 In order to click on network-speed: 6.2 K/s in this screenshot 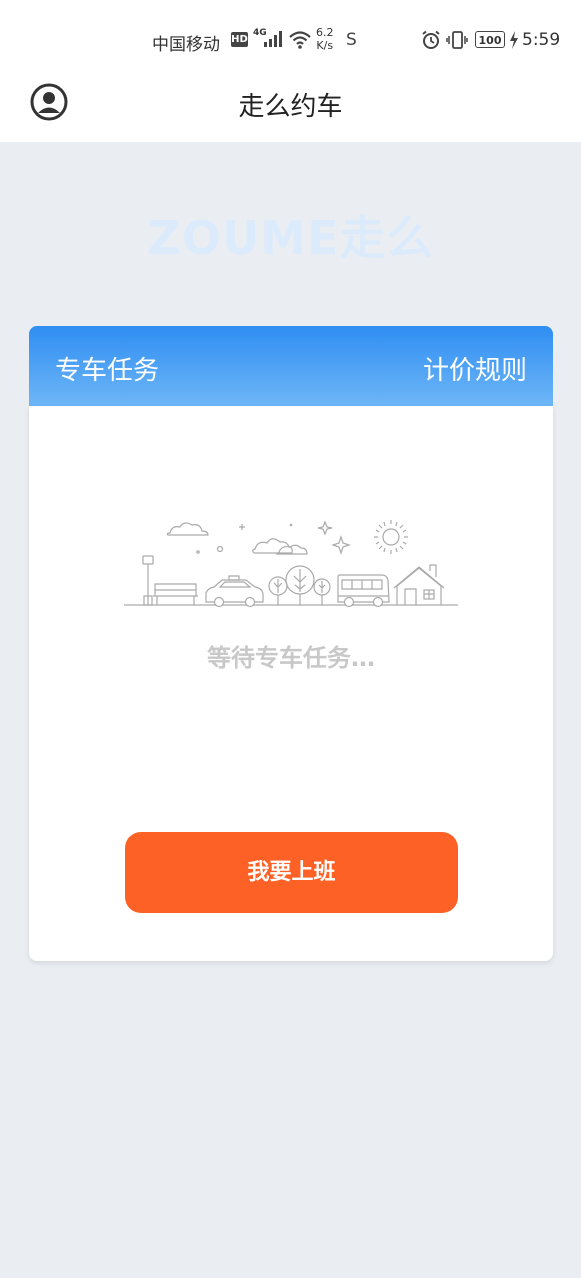, I will do `click(325, 39)`.